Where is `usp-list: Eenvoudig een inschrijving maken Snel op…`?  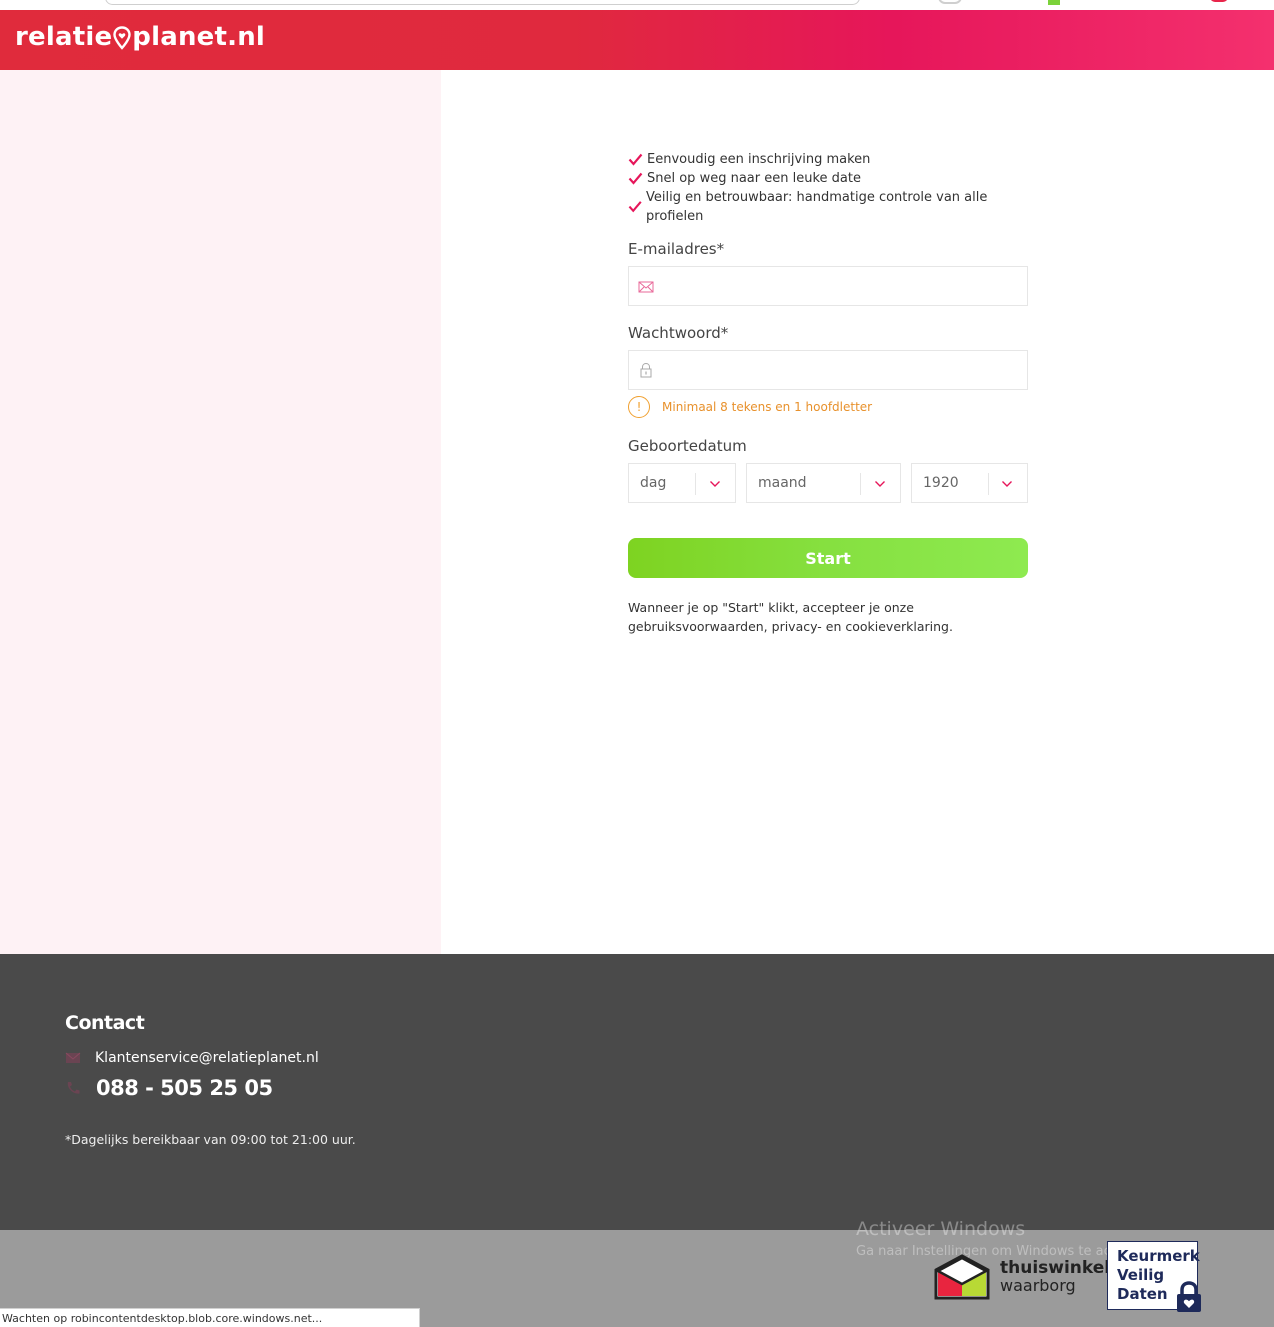 usp-list: Eenvoudig een inschrijving maken Snel op… is located at coordinates (828, 188).